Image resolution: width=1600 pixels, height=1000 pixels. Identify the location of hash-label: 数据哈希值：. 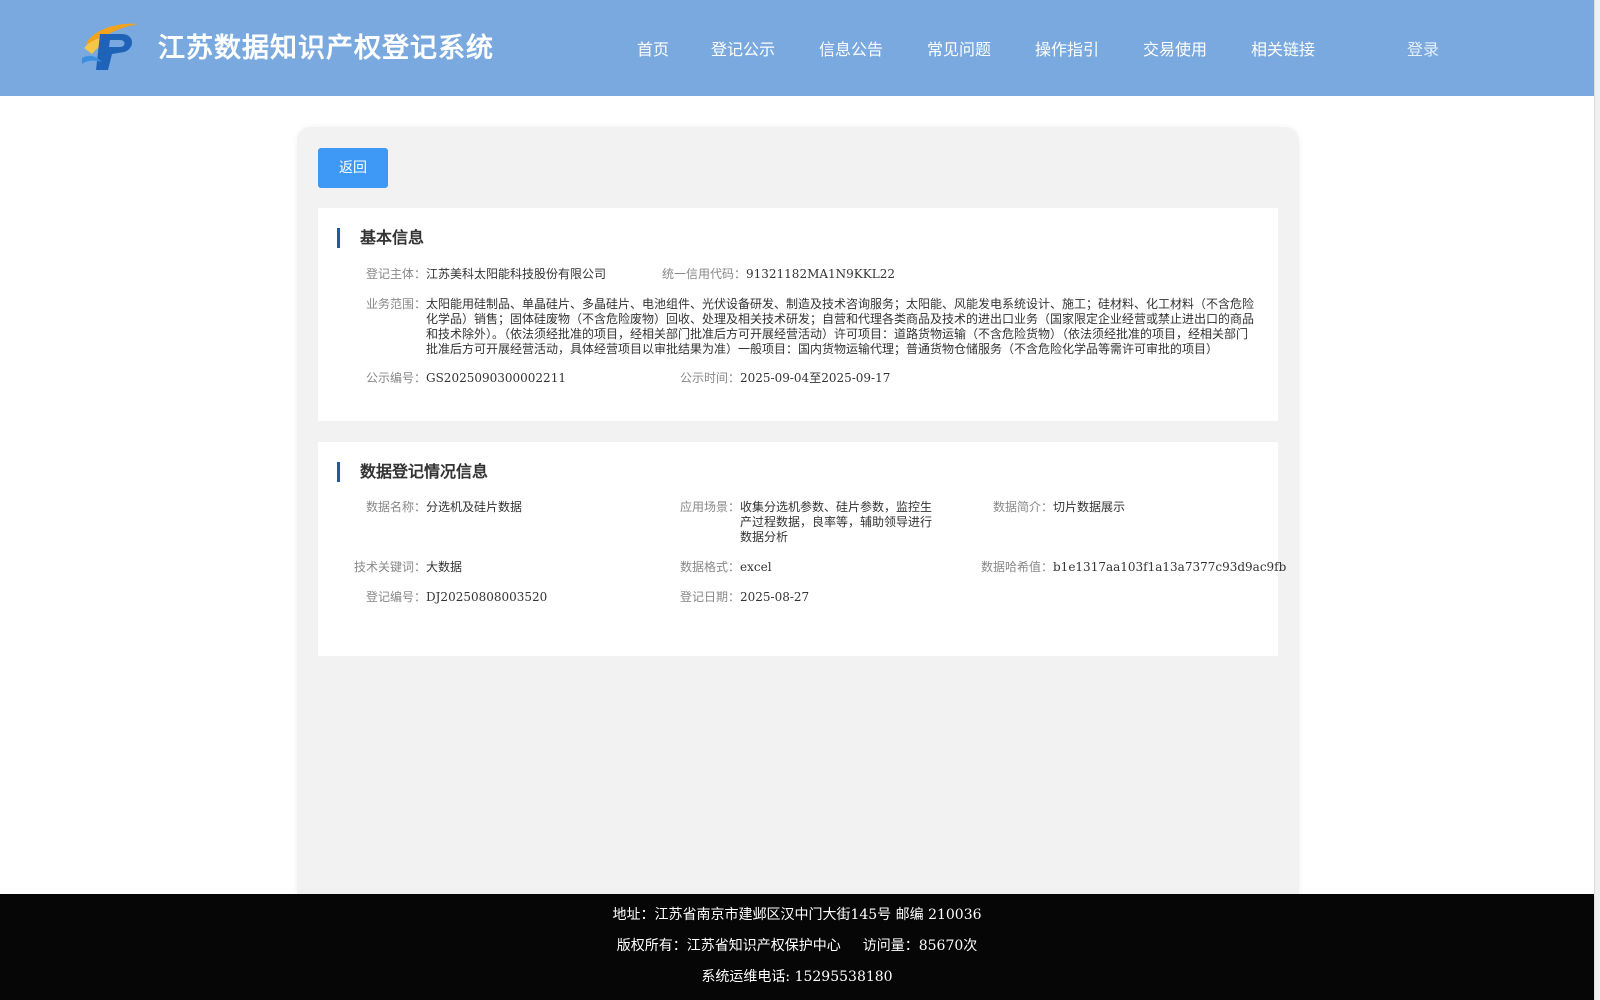
(1016, 567).